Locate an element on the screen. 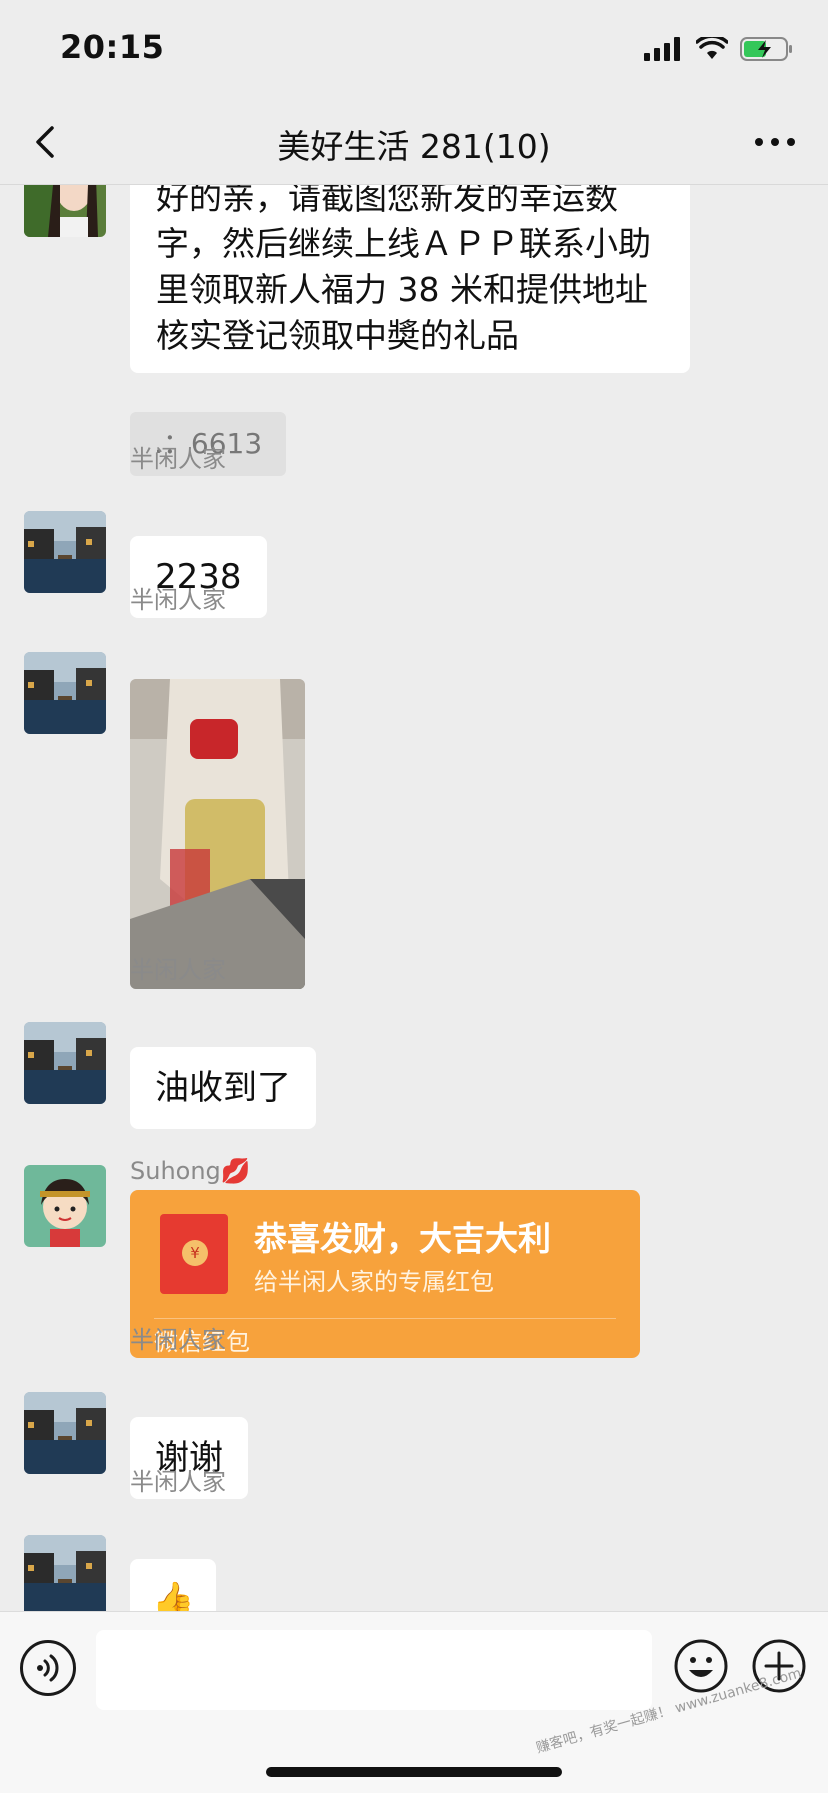 This screenshot has width=828, height=1793. yuan-coin-icon: ¥ is located at coordinates (195, 1253).